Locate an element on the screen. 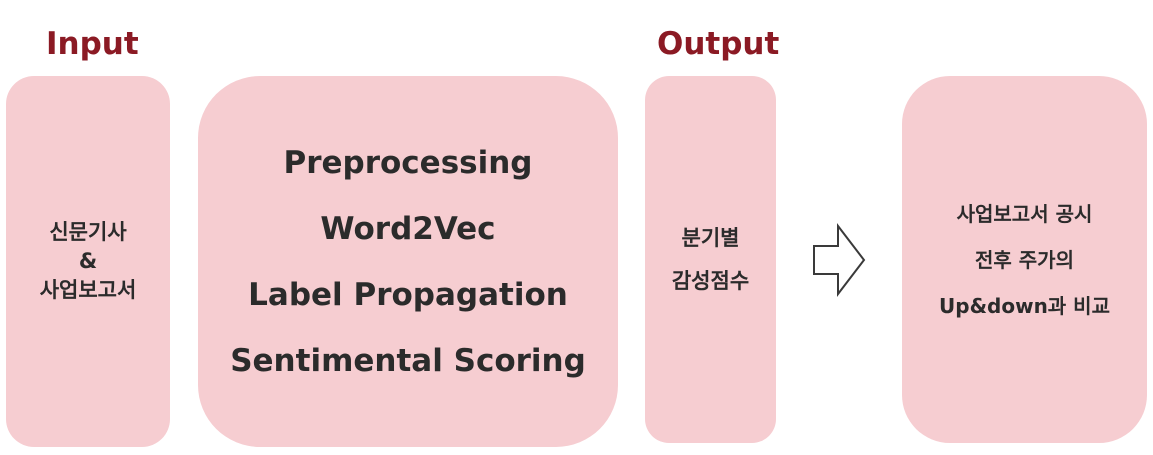 This screenshot has width=1153, height=455. input-line: 신문기사 is located at coordinates (88, 232).